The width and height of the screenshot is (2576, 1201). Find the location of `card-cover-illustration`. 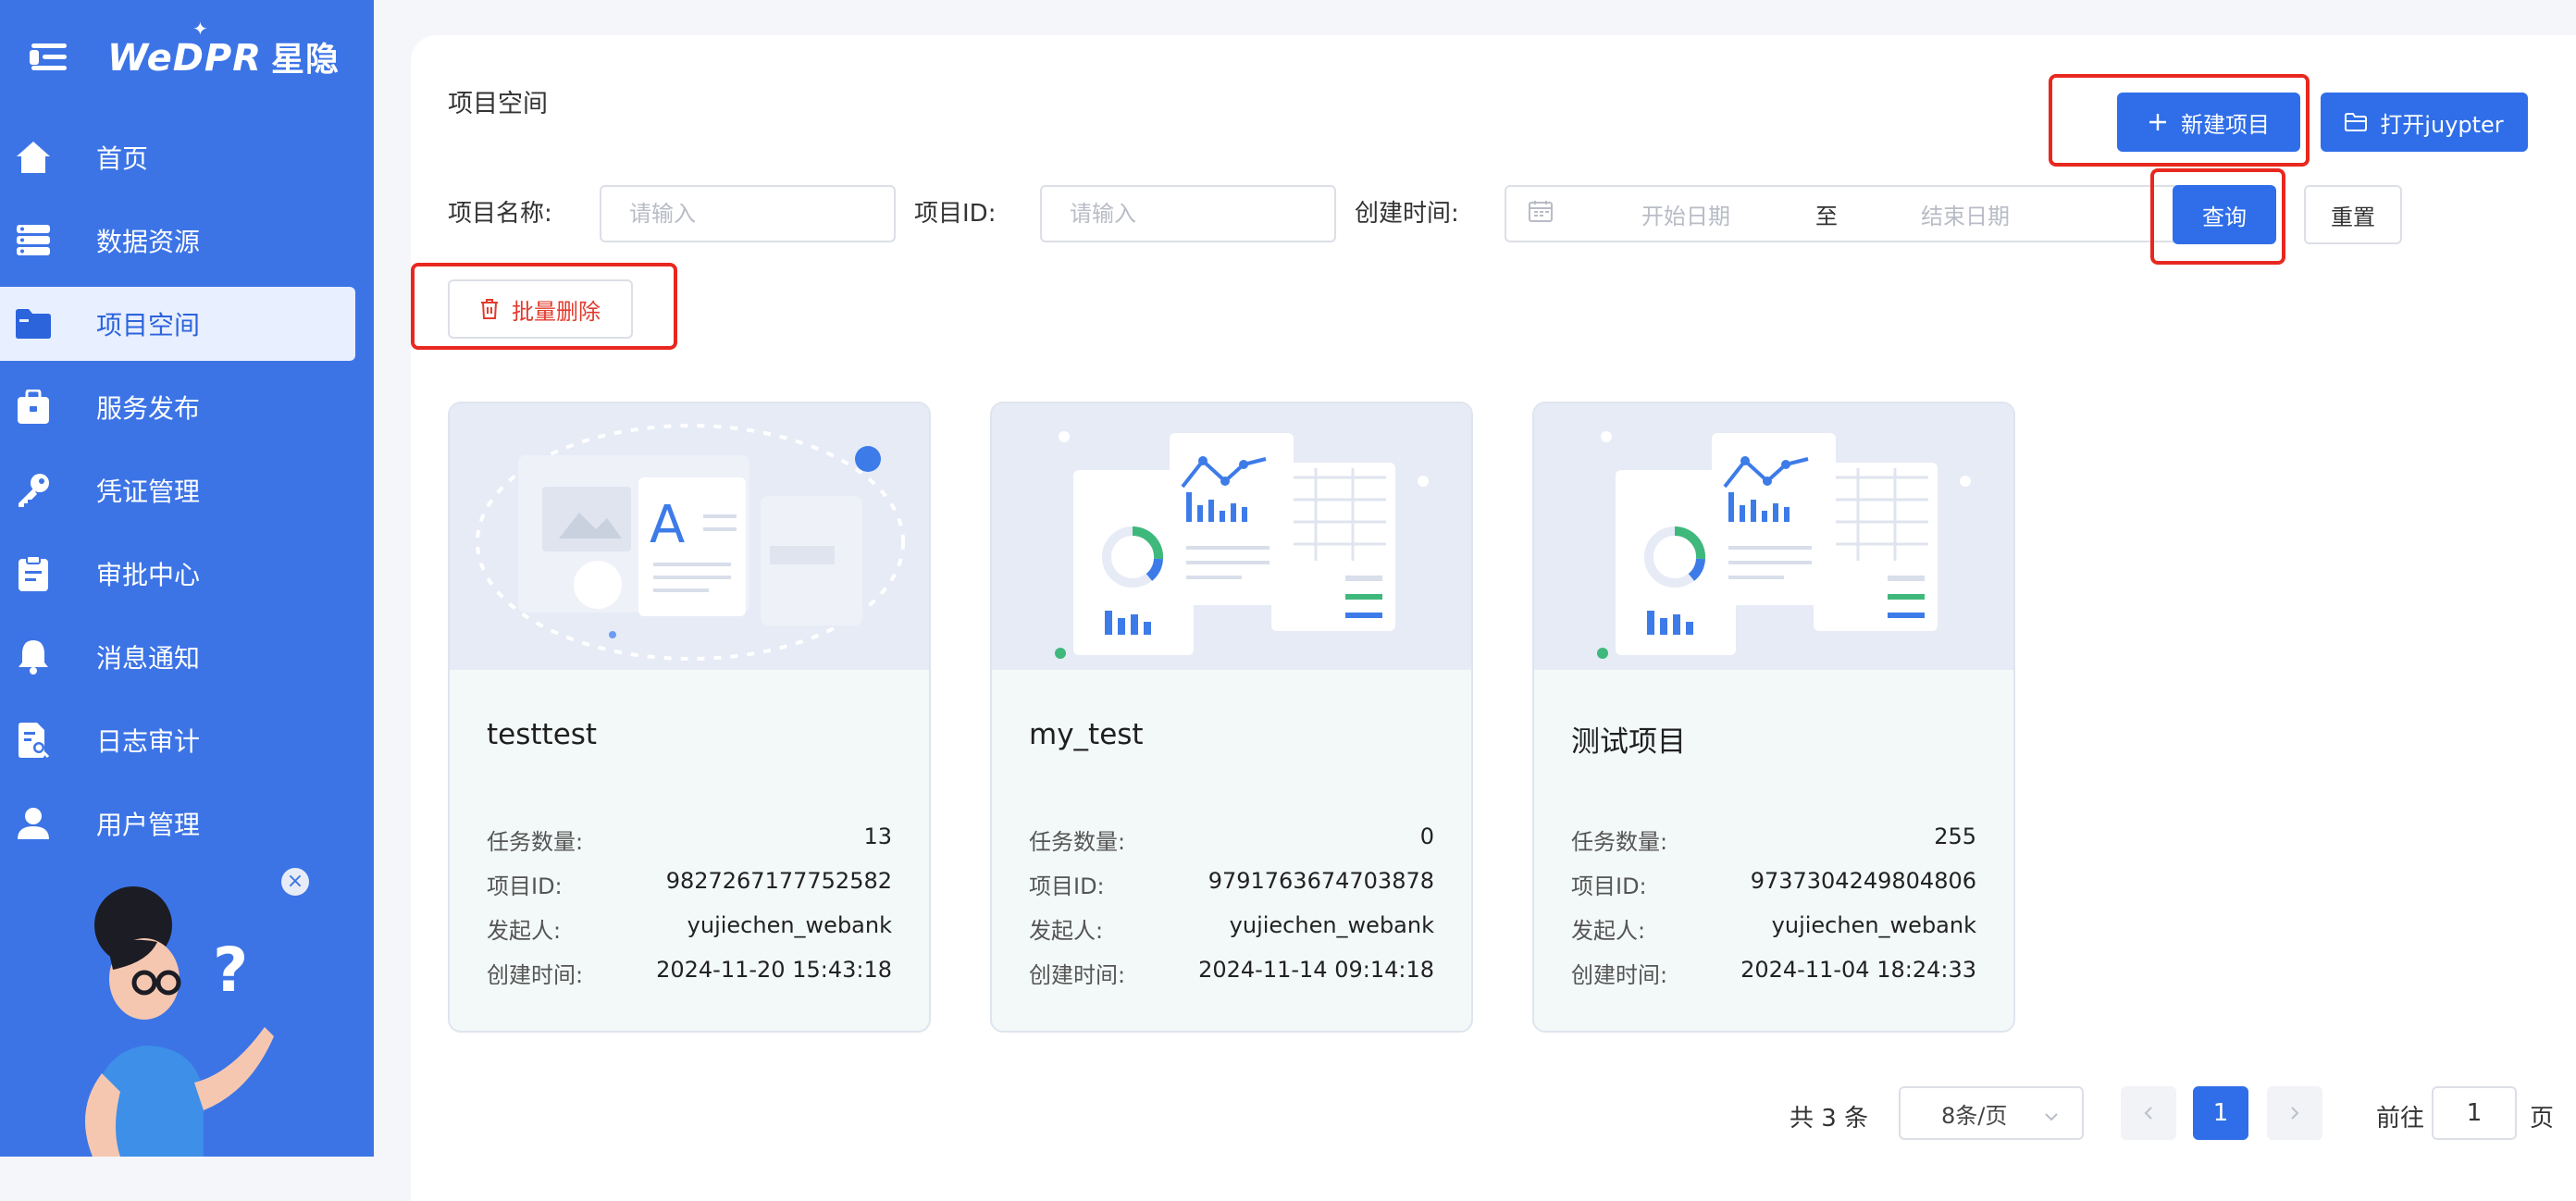

card-cover-illustration is located at coordinates (1774, 536).